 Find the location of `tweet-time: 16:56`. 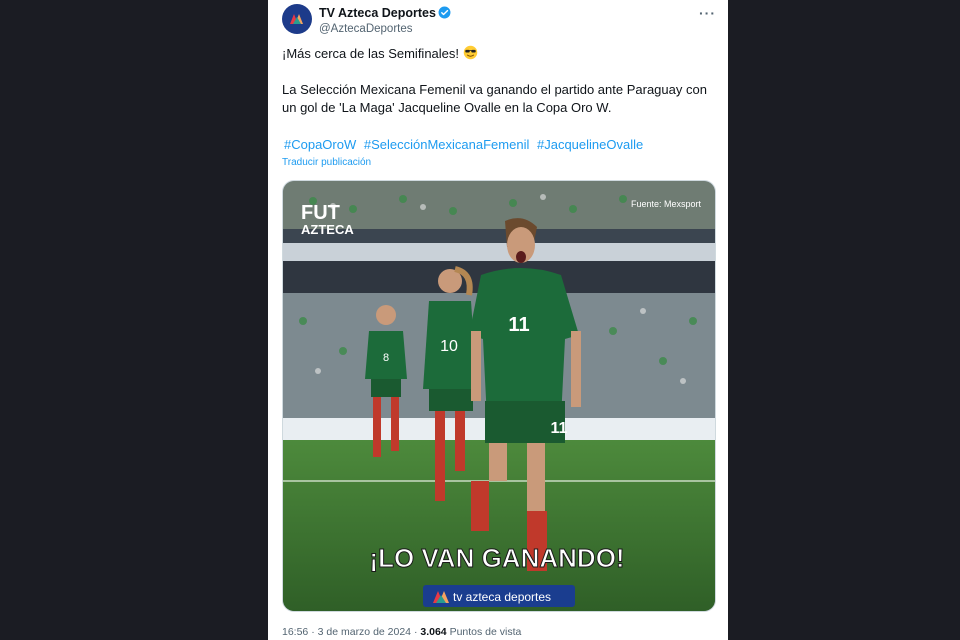

tweet-time: 16:56 is located at coordinates (295, 632).